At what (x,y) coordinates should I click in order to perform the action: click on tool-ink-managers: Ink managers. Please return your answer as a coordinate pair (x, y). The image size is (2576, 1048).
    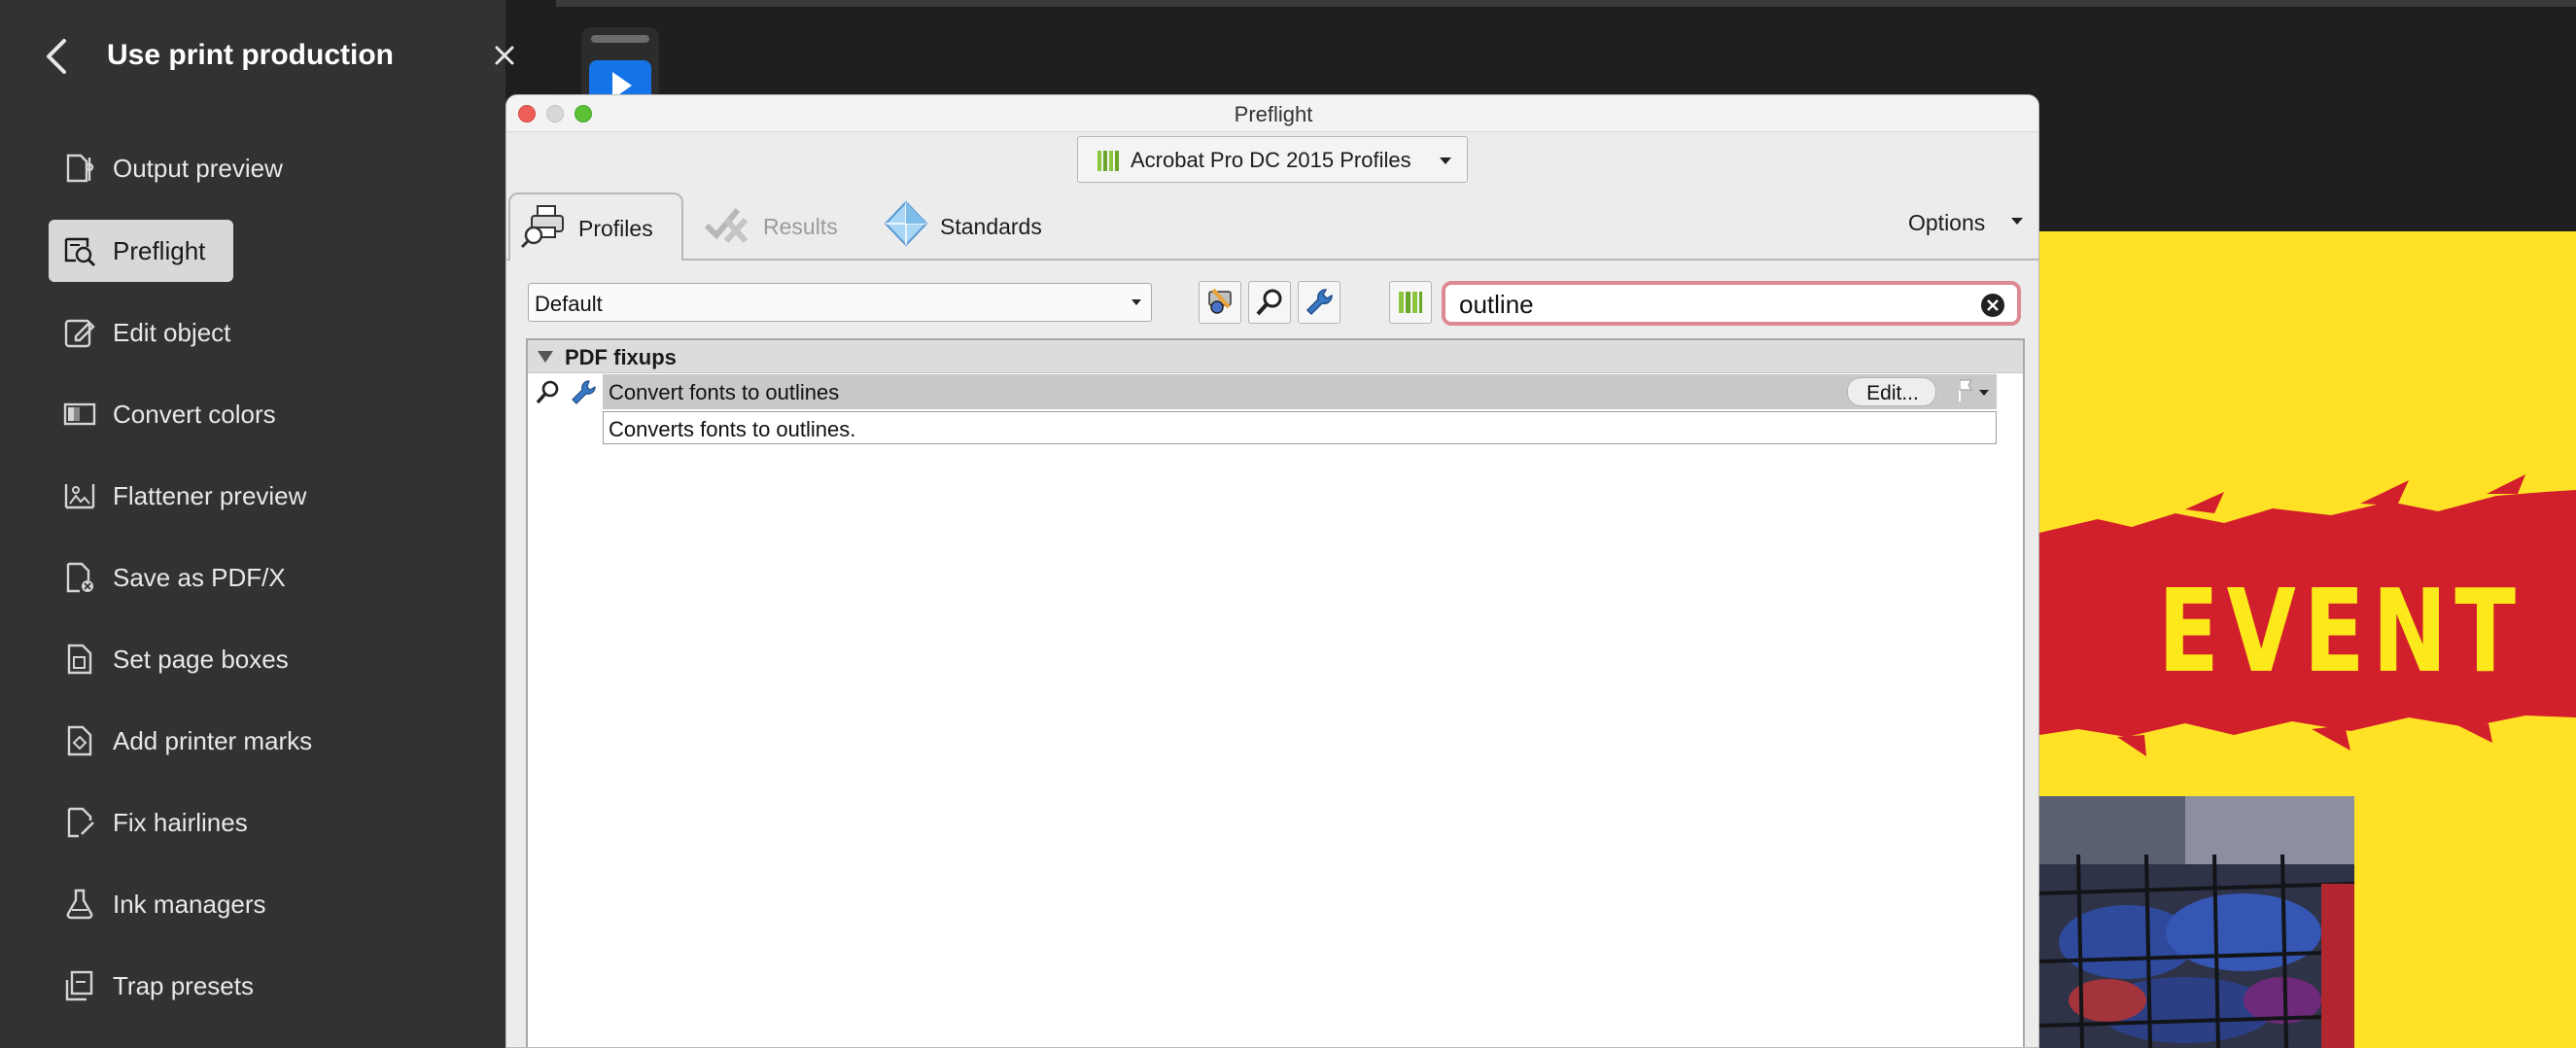
    Looking at the image, I should click on (157, 904).